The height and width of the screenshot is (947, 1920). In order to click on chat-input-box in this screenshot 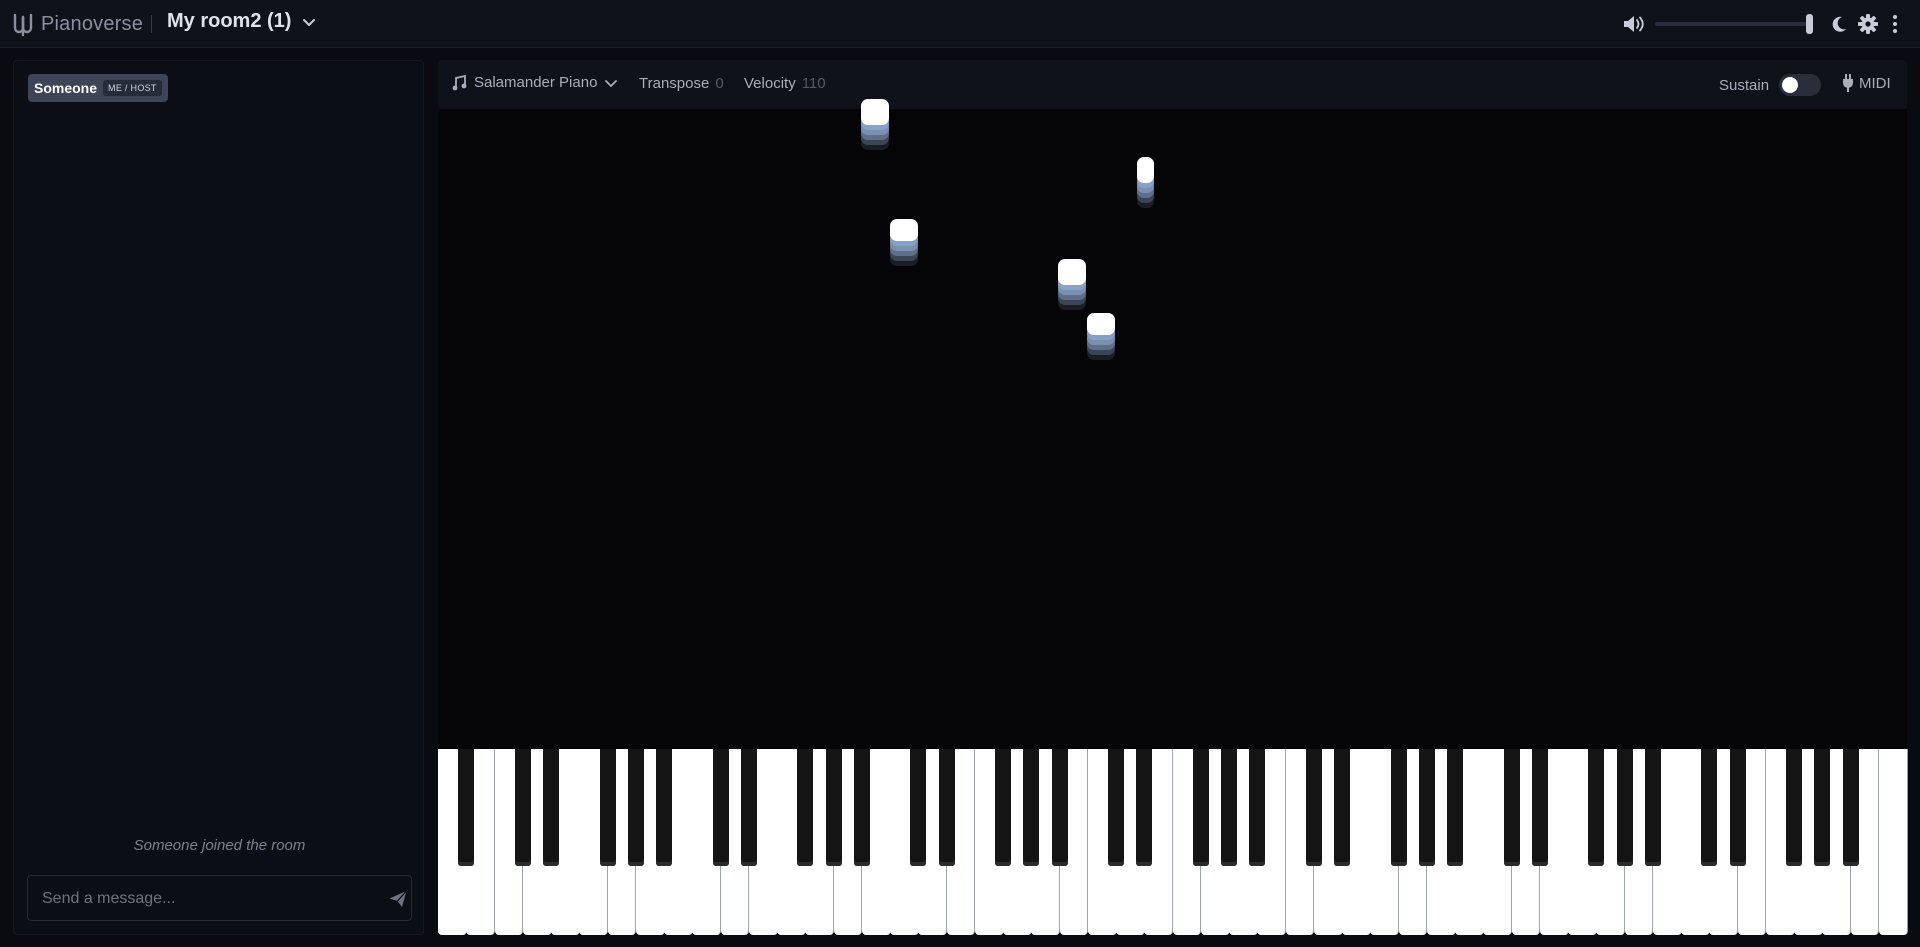, I will do `click(219, 898)`.